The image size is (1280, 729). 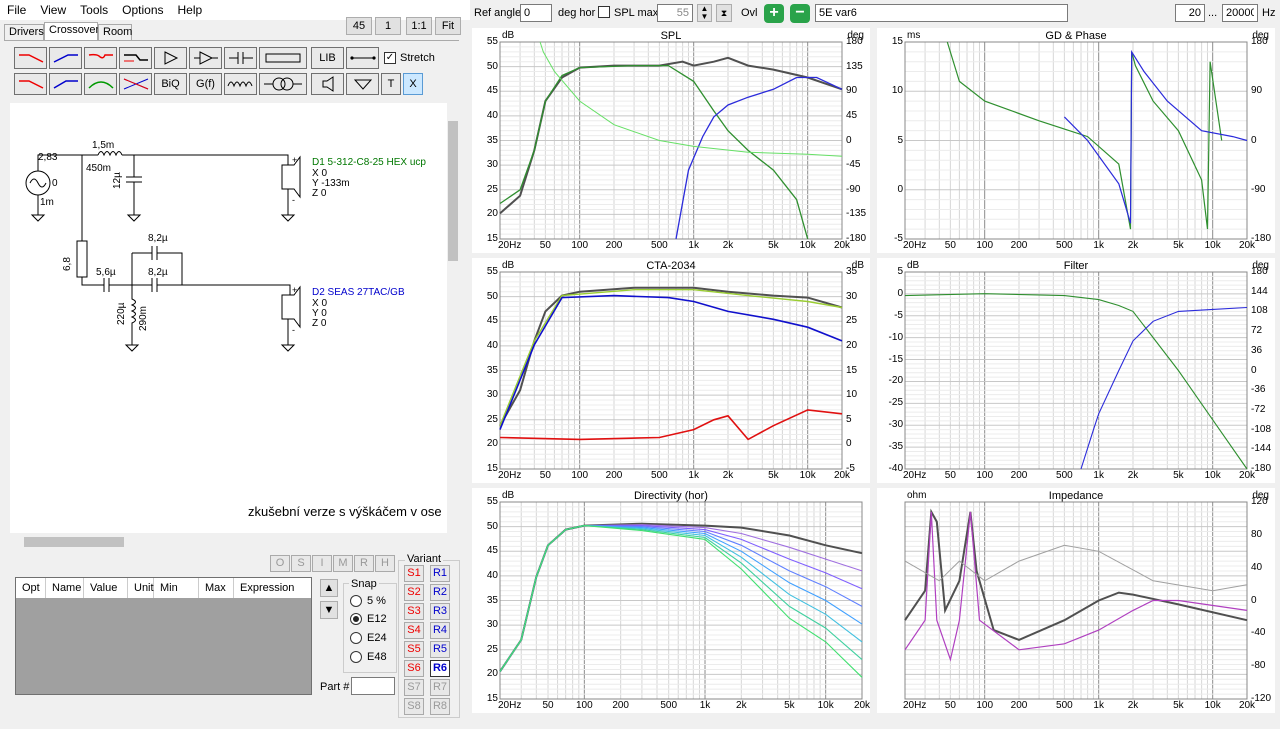 I want to click on angle-45-button: 45, so click(x=359, y=26).